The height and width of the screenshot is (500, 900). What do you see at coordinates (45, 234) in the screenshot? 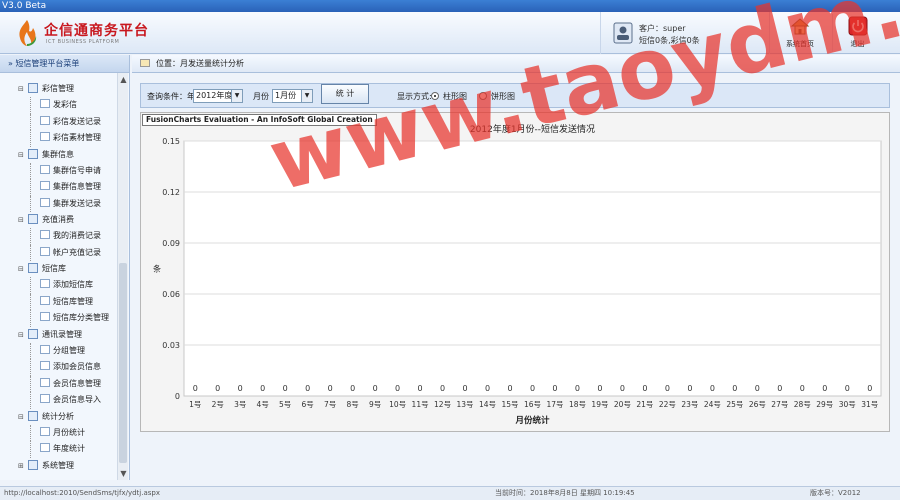
I see `consumption-icon` at bounding box center [45, 234].